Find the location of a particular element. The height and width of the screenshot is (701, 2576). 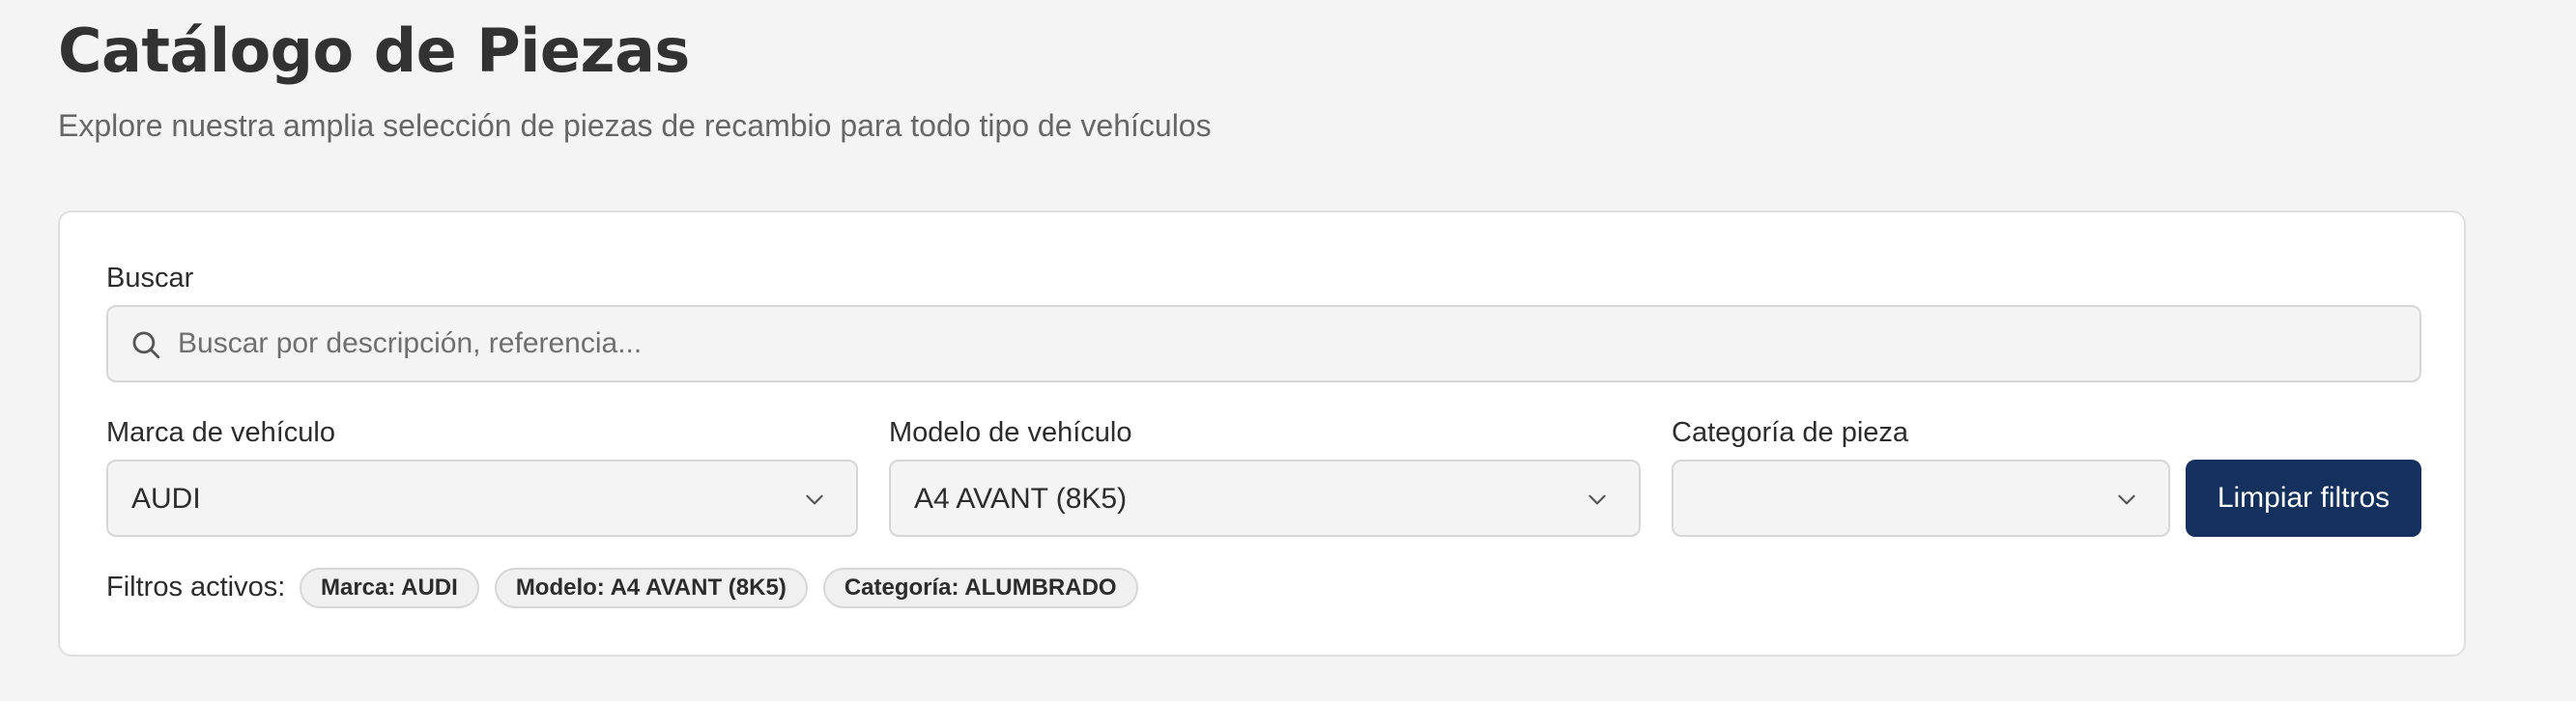

model-label: Modelo de vehículo is located at coordinates (1011, 432).